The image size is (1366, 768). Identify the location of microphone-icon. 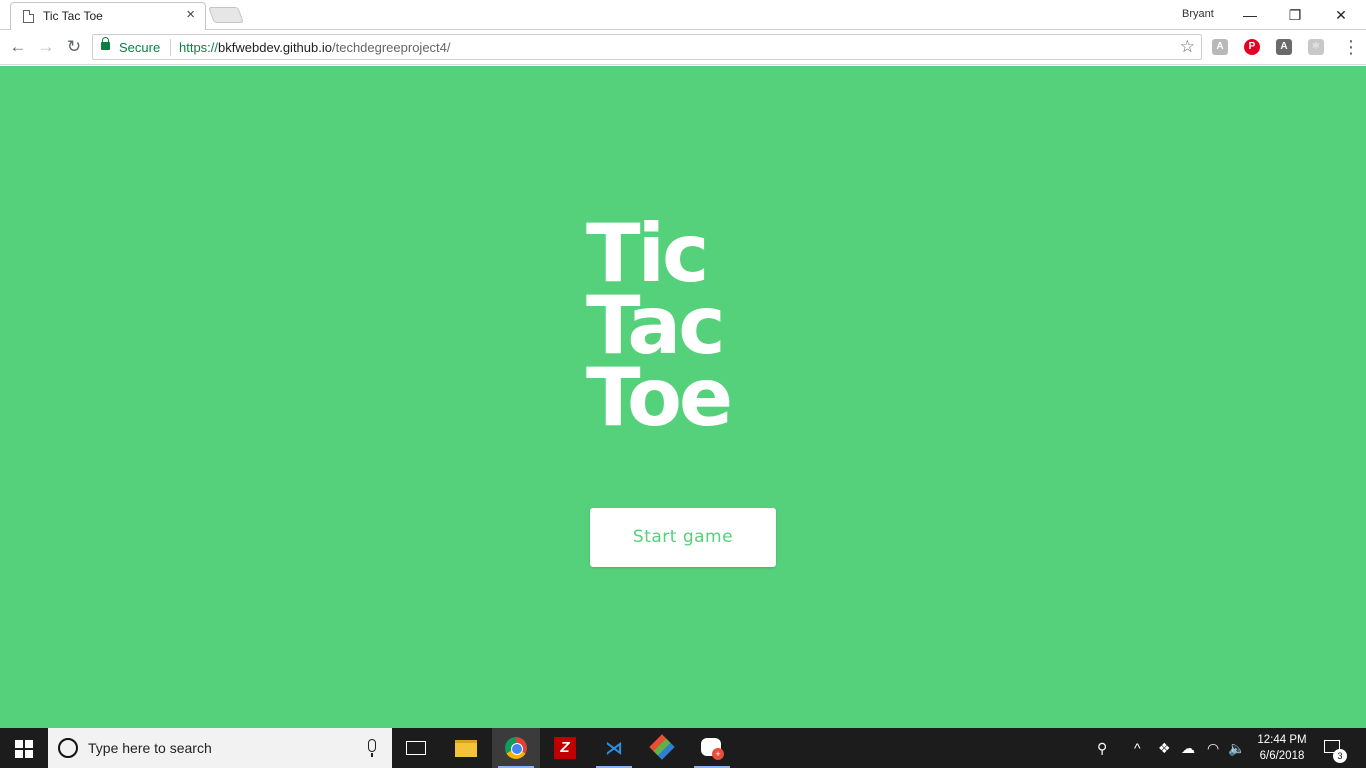
(372, 748).